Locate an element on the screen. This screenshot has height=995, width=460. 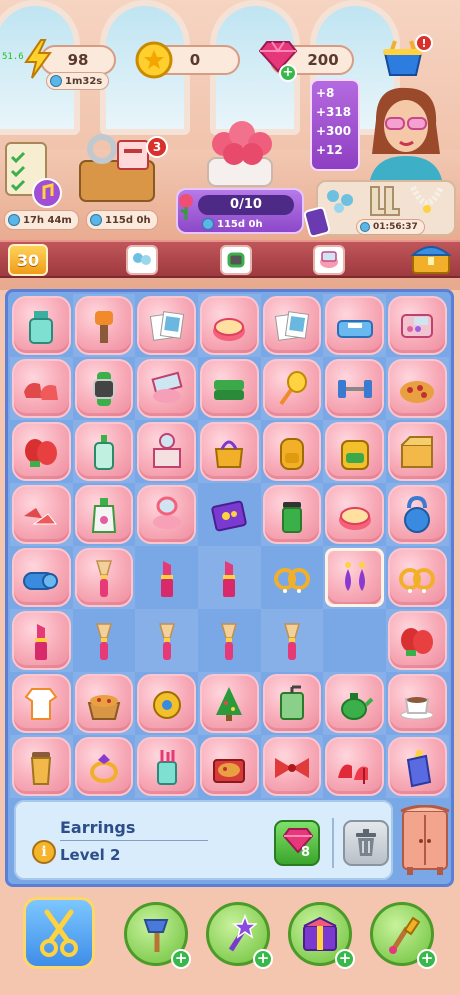
red-heels-icon is located at coordinates (354, 766).